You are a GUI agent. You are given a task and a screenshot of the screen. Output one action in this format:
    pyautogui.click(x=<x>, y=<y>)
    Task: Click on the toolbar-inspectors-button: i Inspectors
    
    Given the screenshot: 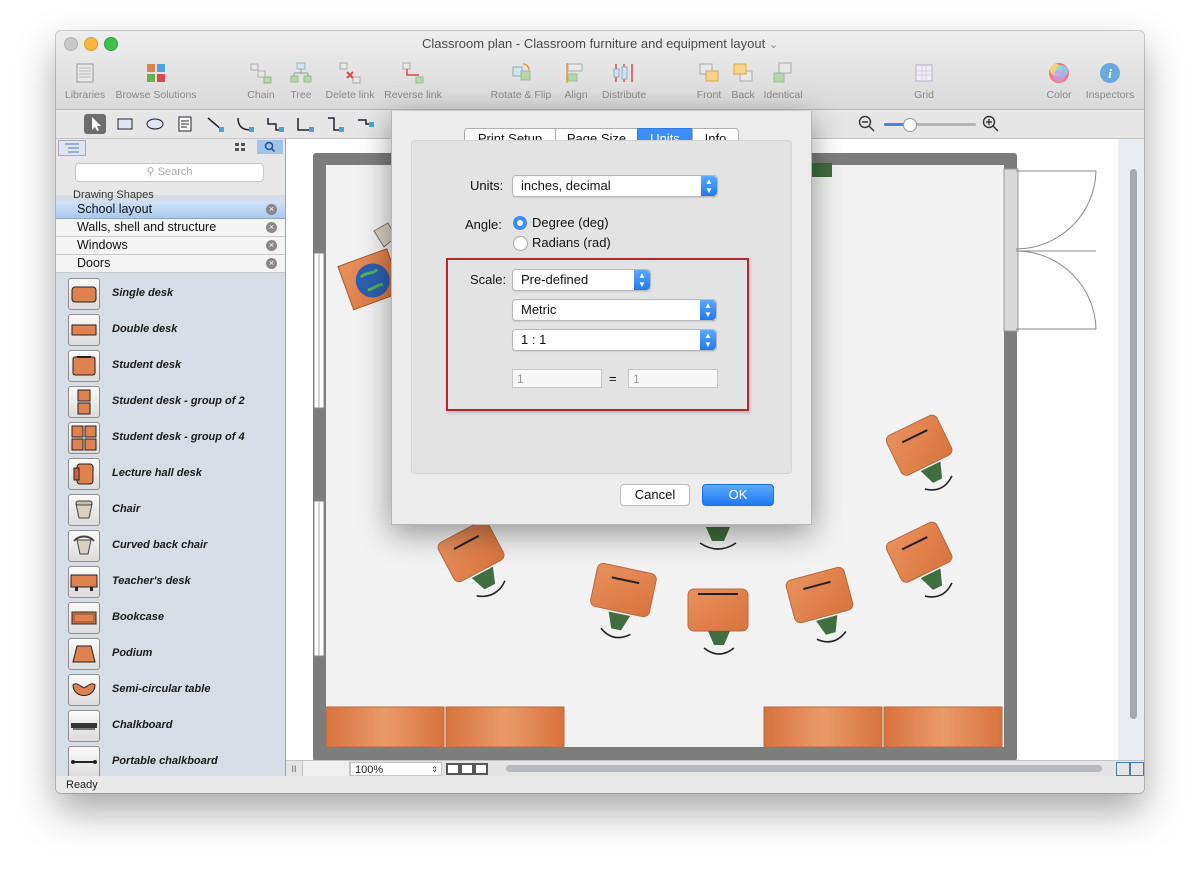 What is the action you would take?
    pyautogui.click(x=1110, y=81)
    